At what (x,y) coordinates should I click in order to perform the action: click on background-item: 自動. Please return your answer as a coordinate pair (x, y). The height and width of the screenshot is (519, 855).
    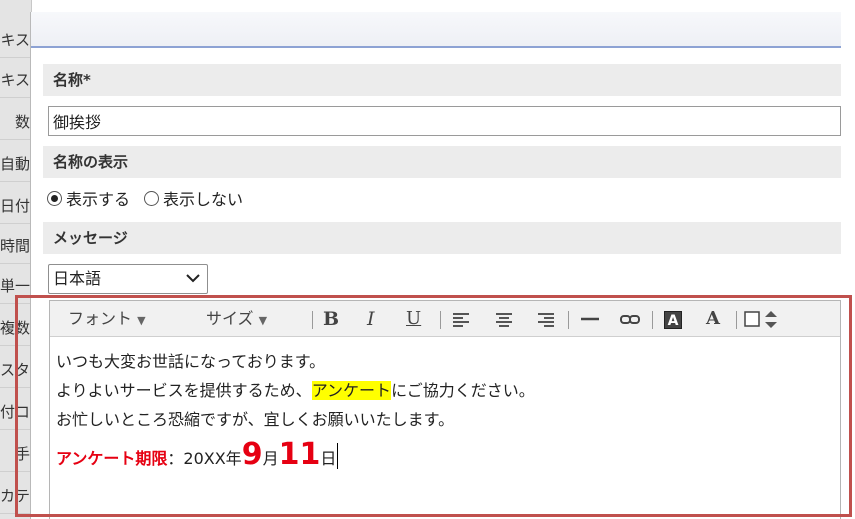
    Looking at the image, I should click on (16, 164).